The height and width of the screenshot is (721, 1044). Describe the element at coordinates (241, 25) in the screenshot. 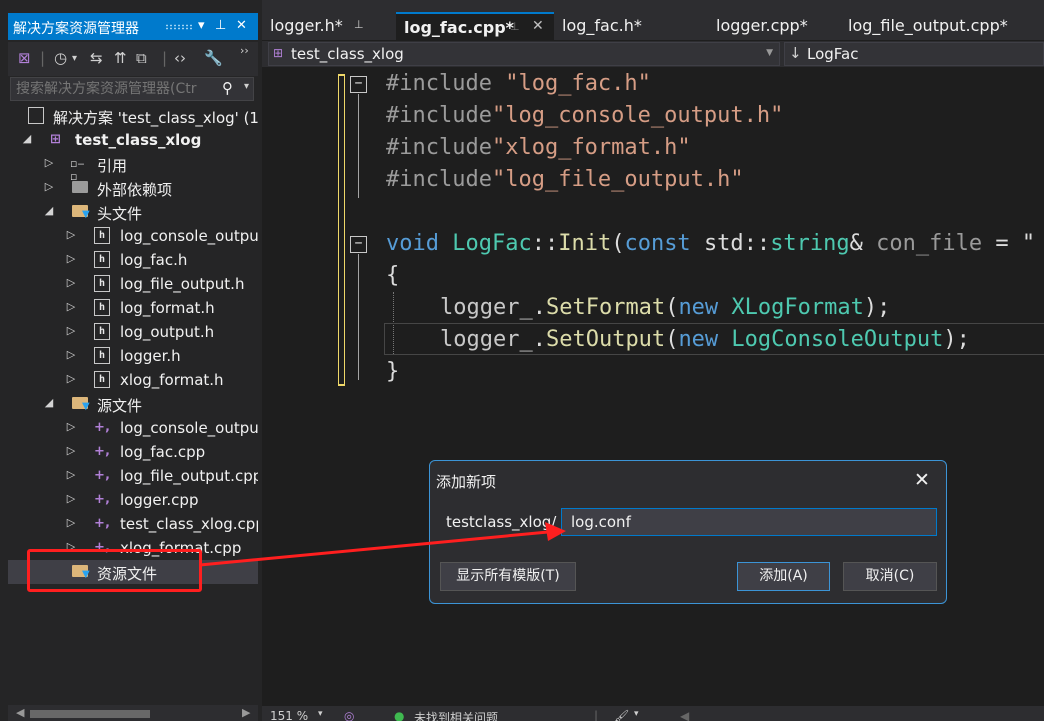

I see `close-panel-icon: ✕` at that location.